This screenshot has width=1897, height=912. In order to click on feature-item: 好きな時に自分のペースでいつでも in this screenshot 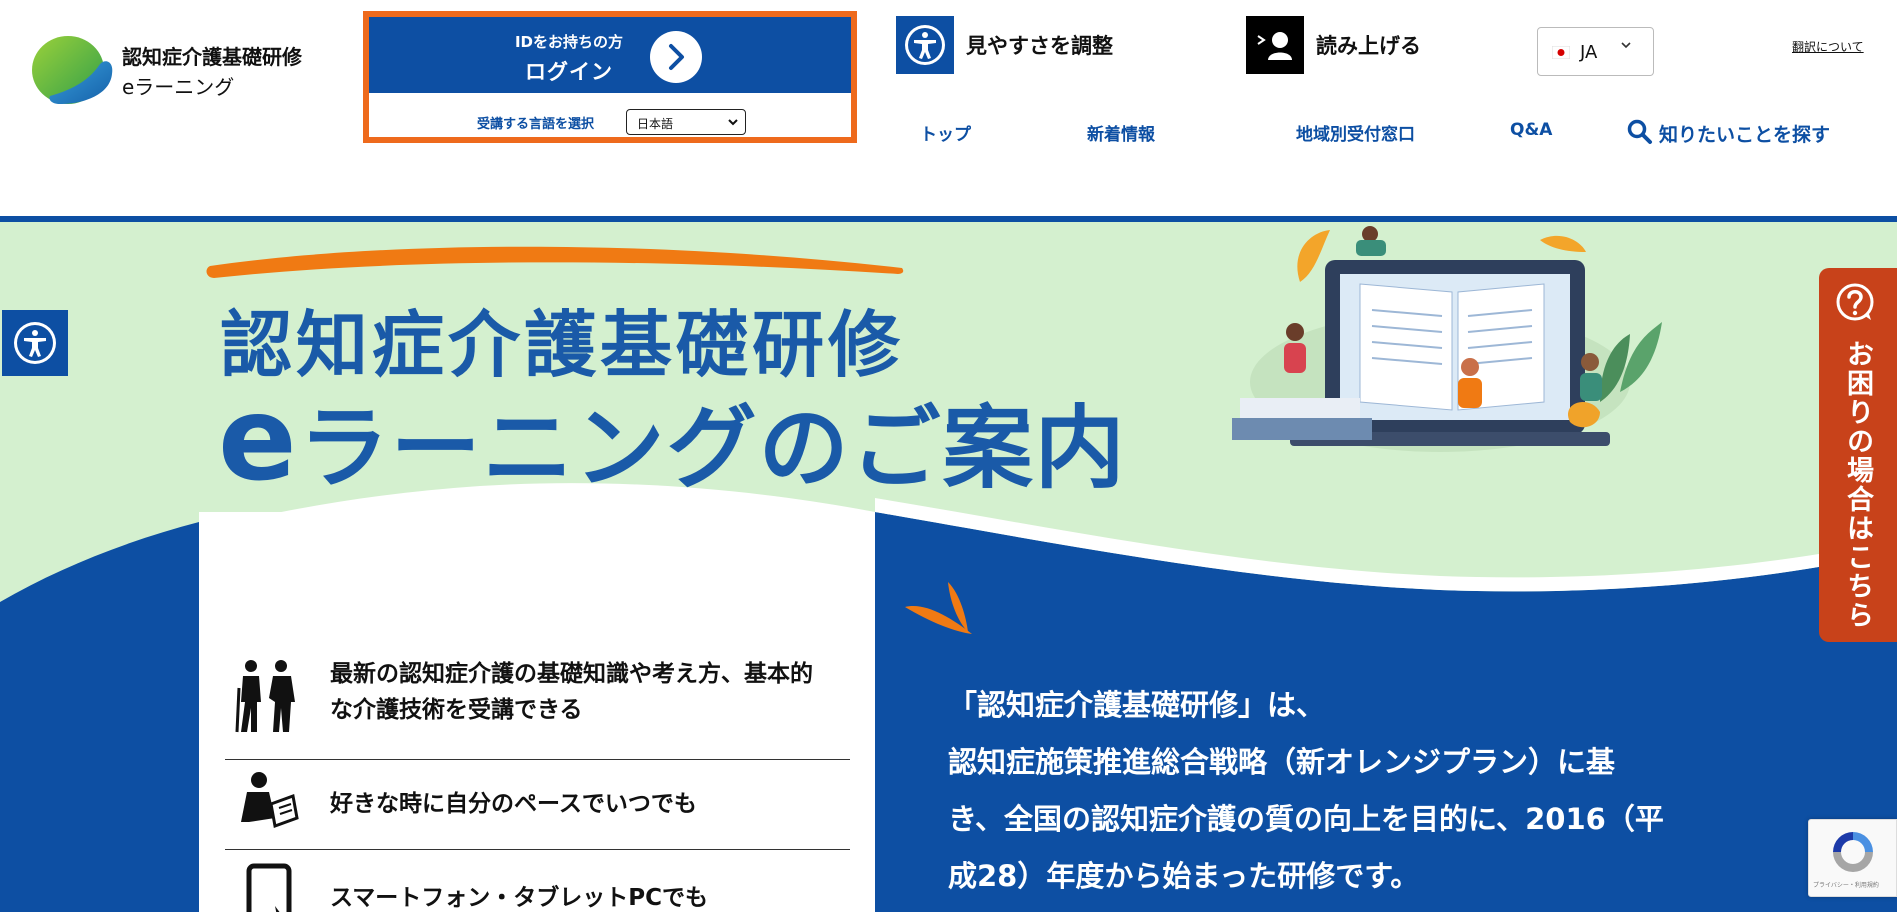, I will do `click(537, 805)`.